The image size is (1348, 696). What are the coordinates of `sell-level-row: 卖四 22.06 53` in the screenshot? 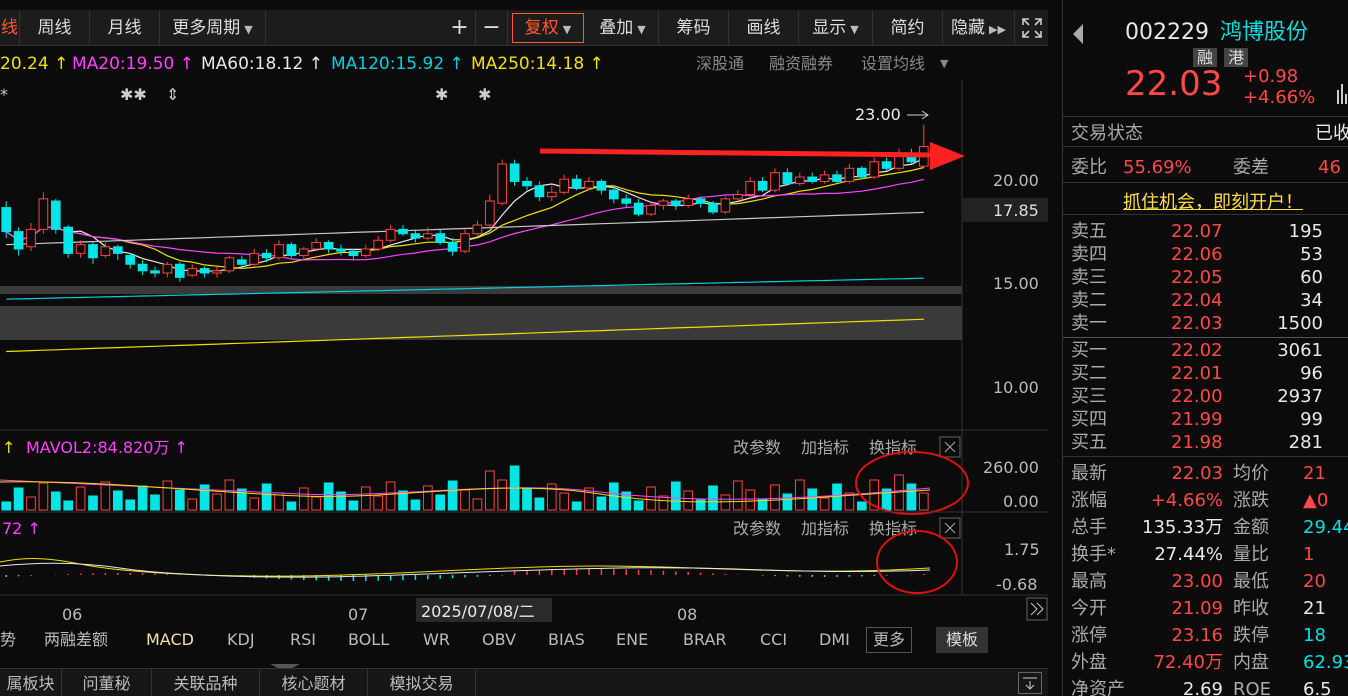 It's located at (1205, 254).